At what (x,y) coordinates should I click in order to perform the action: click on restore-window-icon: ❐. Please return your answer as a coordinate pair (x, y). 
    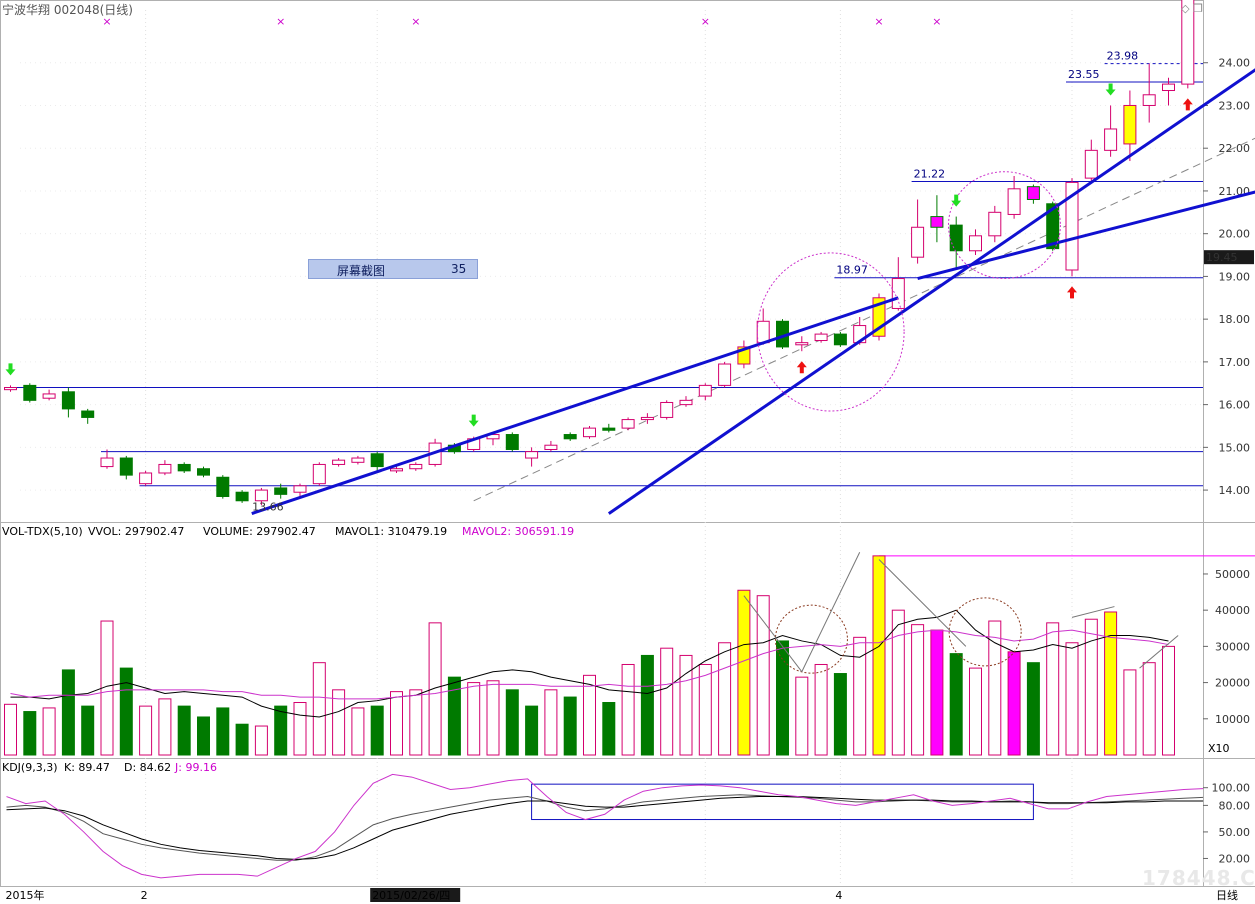
    Looking at the image, I should click on (1198, 8).